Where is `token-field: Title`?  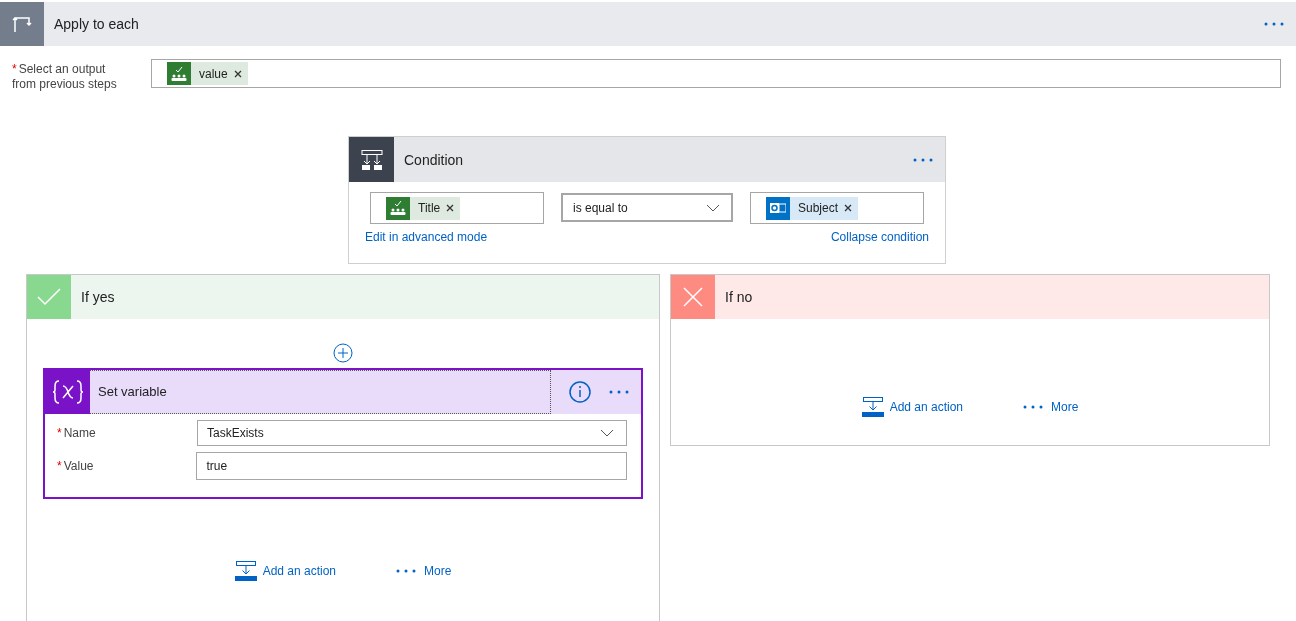
token-field: Title is located at coordinates (457, 208).